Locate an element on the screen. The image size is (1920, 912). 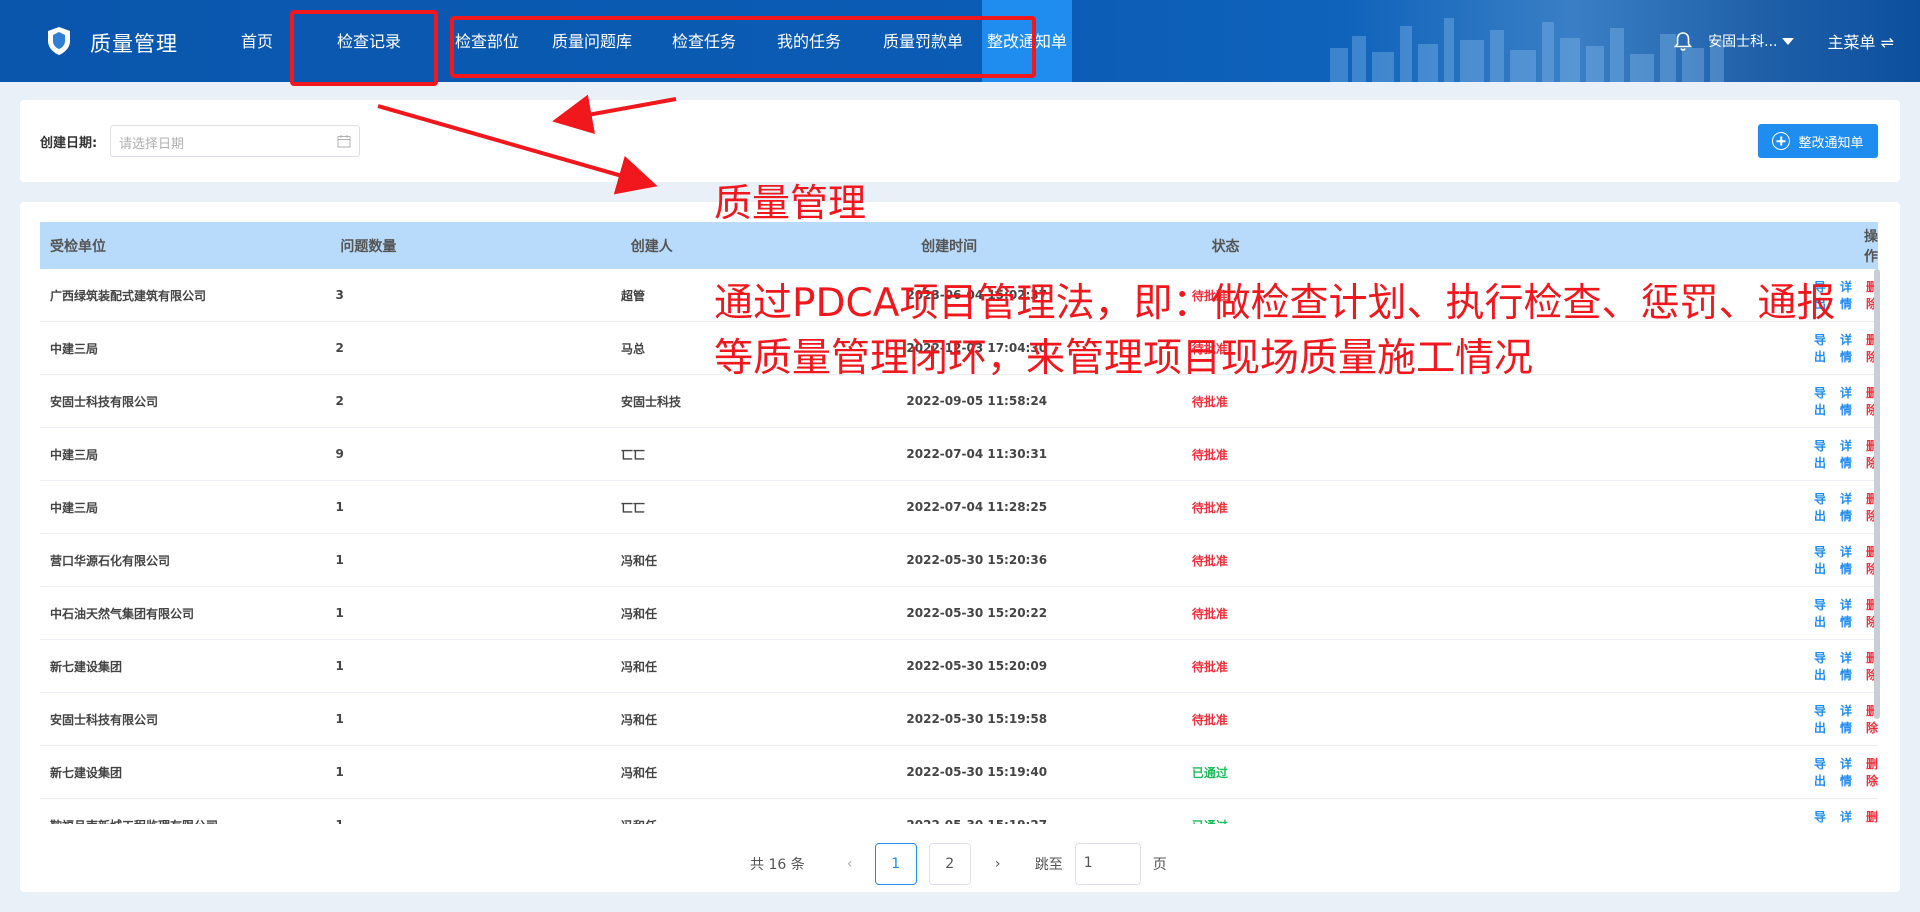
page-suffix-label: 页 is located at coordinates (1159, 865).